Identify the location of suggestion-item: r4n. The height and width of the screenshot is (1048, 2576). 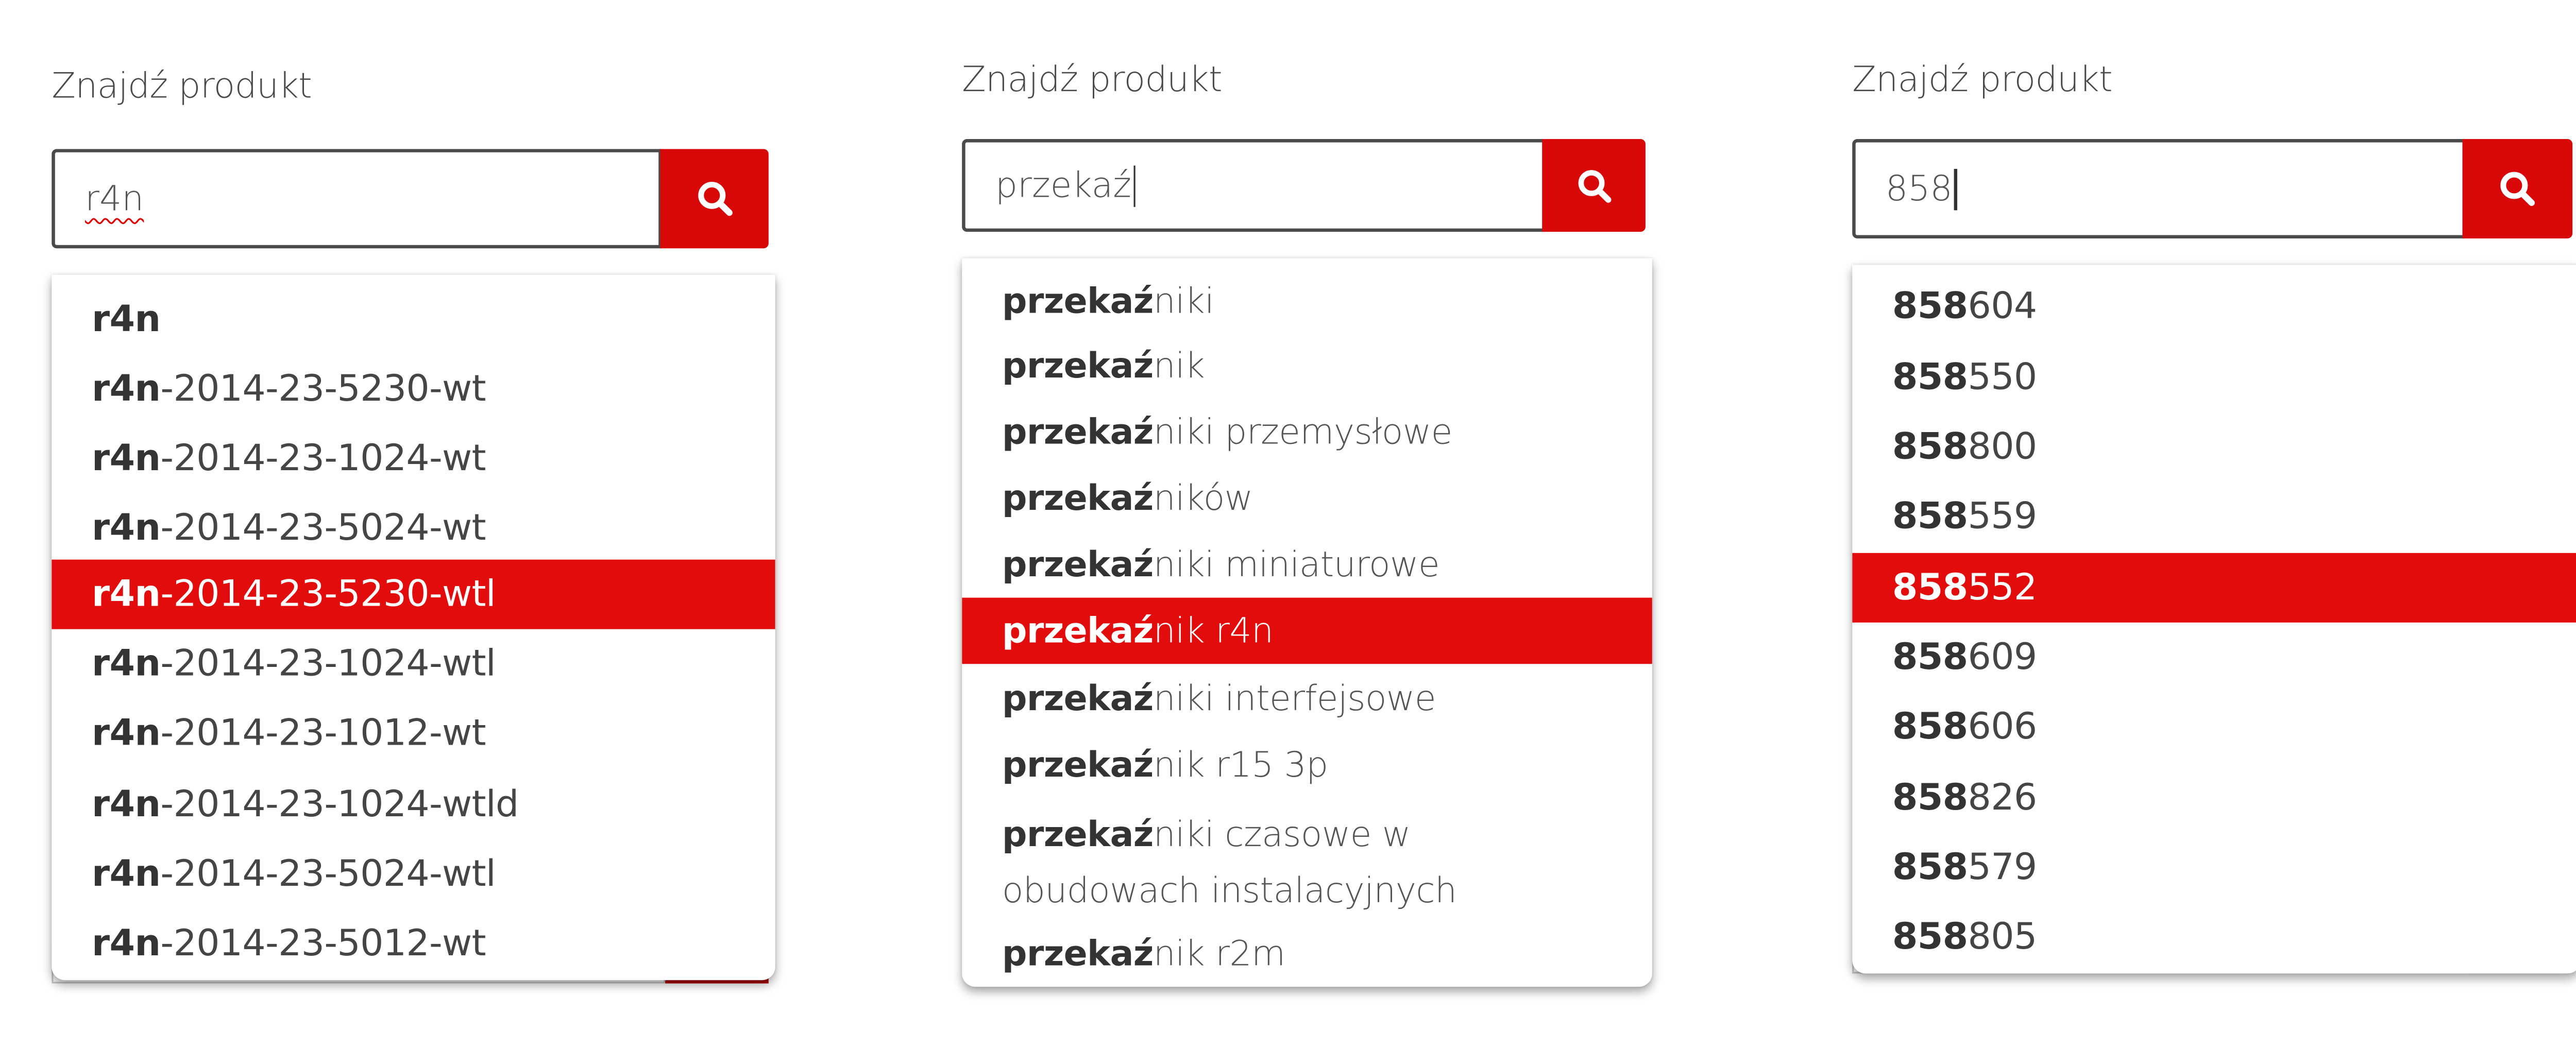
(414, 319).